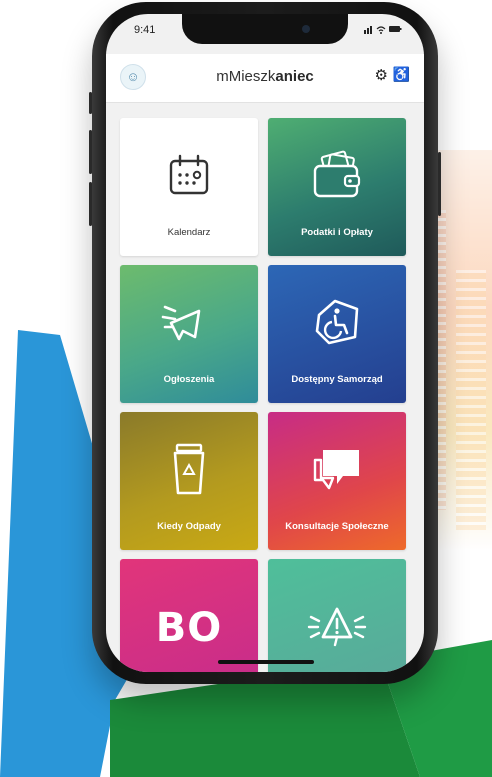 The height and width of the screenshot is (777, 492). Describe the element at coordinates (189, 232) in the screenshot. I see `tile-label: Kalendarz` at that location.